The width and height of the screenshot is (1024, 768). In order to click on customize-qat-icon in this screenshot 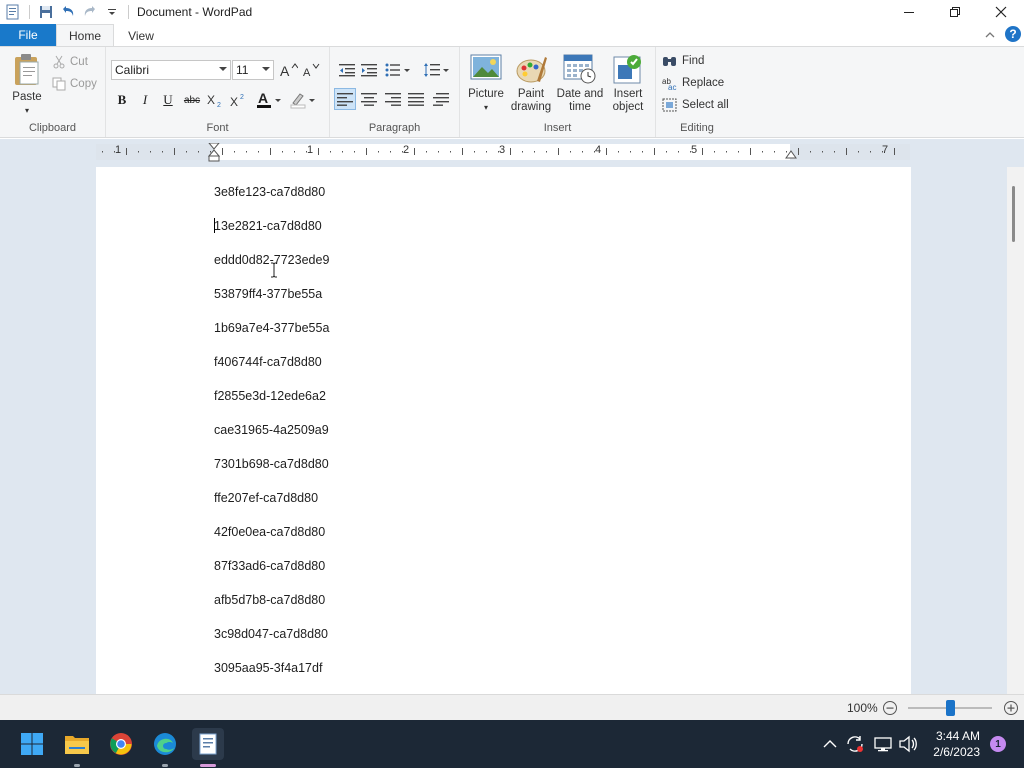, I will do `click(112, 12)`.